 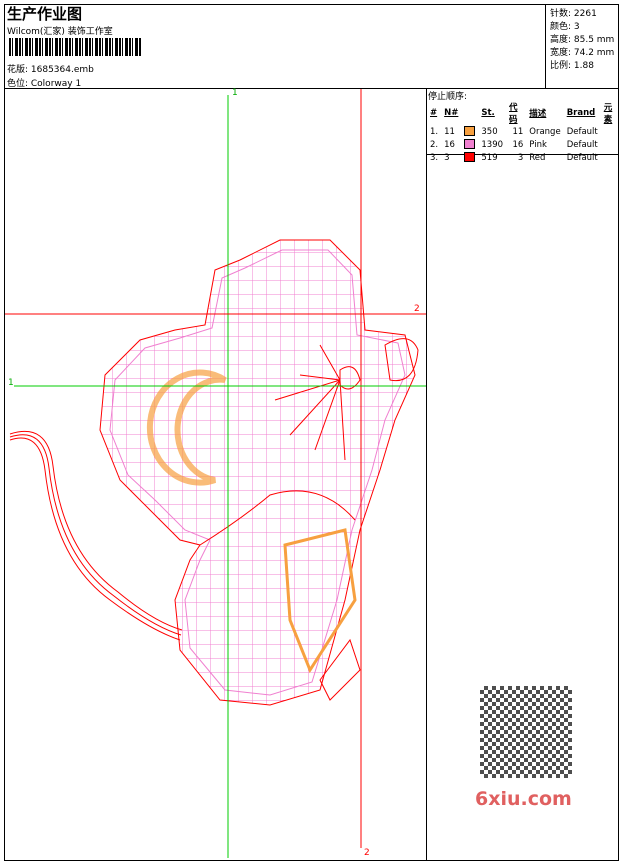 I want to click on watermark: 6xiu.com, so click(x=527, y=747).